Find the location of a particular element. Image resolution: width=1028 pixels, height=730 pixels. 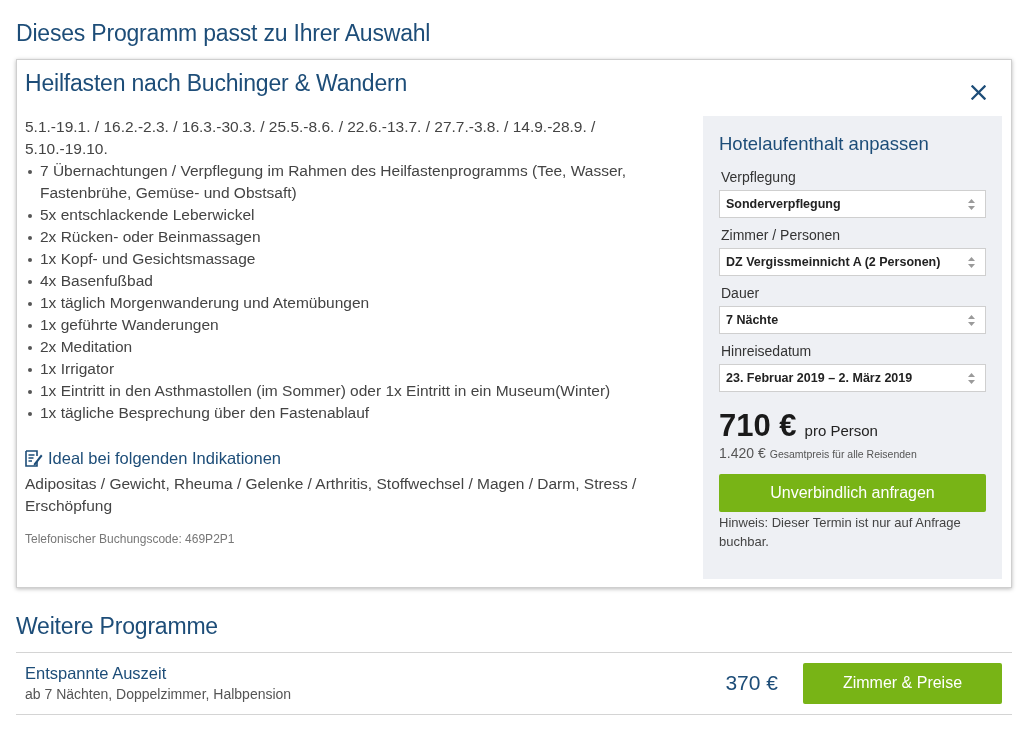

feature-text: 2x Meditation is located at coordinates (86, 347).